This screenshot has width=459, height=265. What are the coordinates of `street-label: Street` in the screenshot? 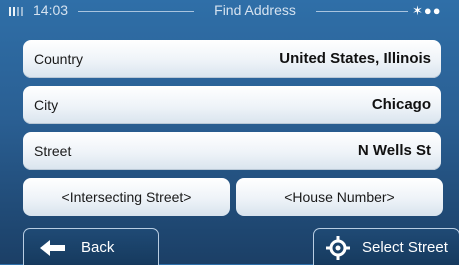 It's located at (53, 151).